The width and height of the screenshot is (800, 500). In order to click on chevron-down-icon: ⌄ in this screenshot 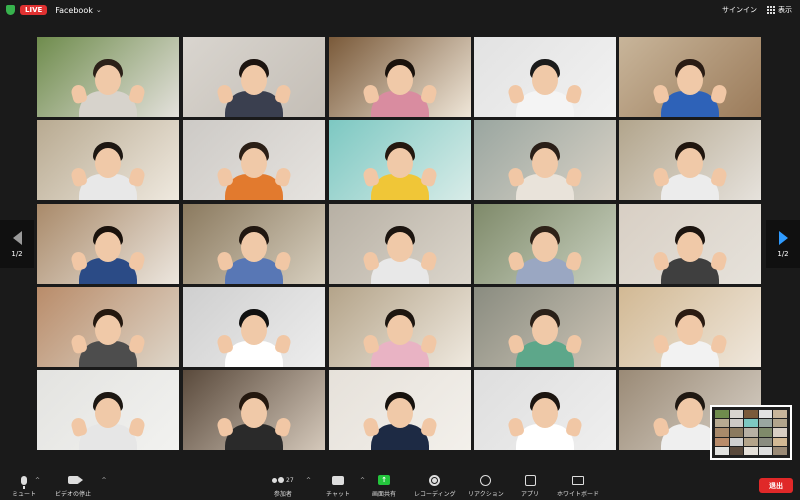, I will do `click(98, 10)`.